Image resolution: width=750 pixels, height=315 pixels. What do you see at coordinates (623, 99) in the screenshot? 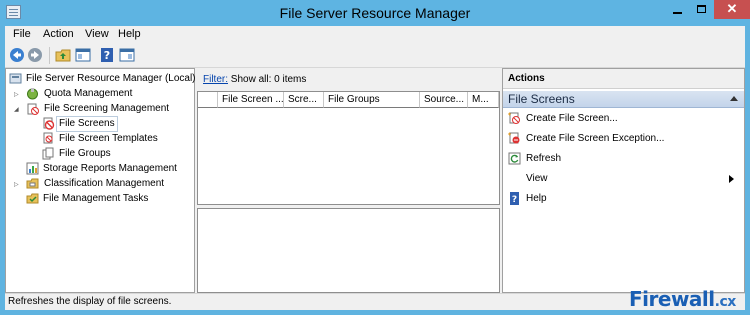
I see `actions-section-file-screens: File Screens` at bounding box center [623, 99].